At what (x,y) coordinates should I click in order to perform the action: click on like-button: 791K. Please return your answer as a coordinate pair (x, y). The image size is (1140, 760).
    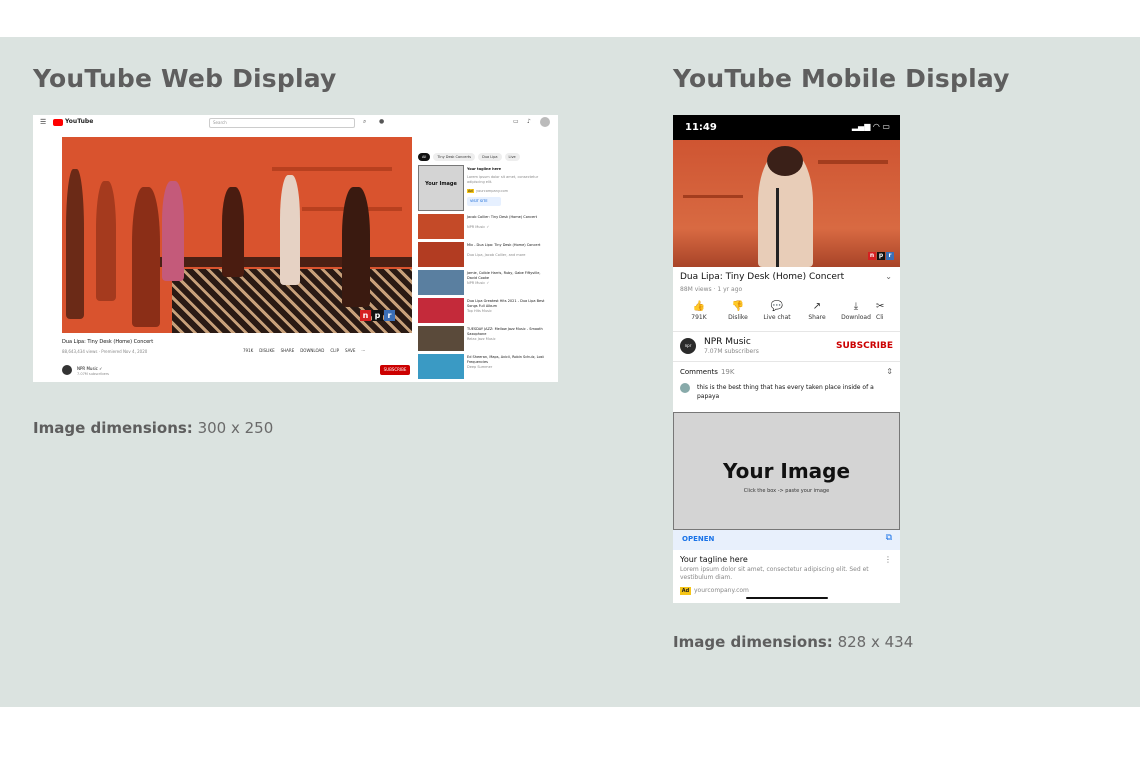
    Looking at the image, I should click on (248, 350).